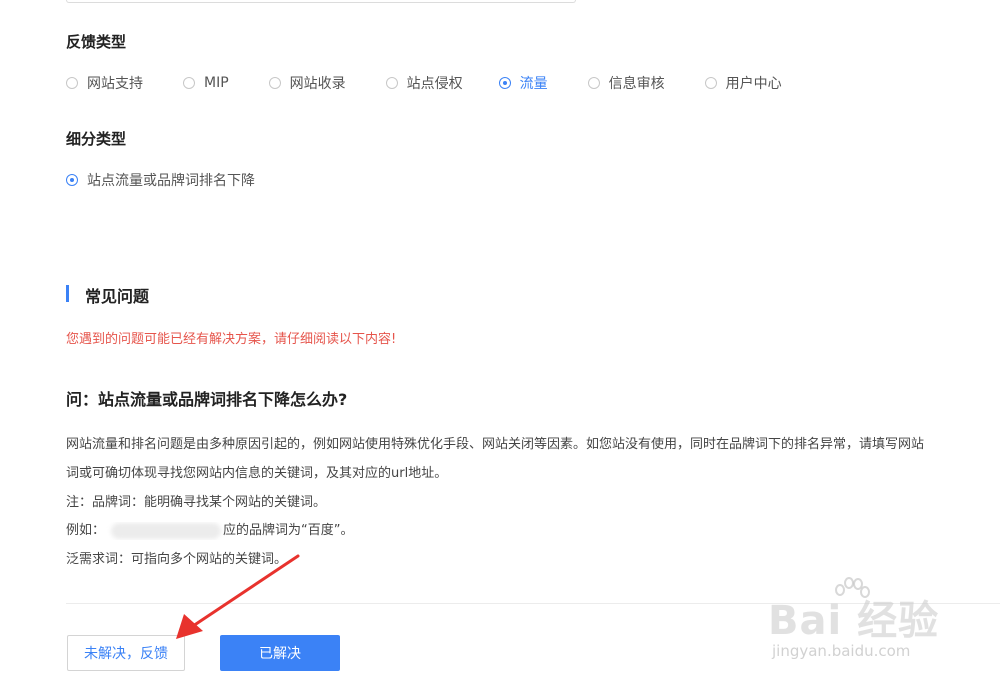  Describe the element at coordinates (841, 651) in the screenshot. I see `watermark-url: jingyan.baidu.com` at that location.